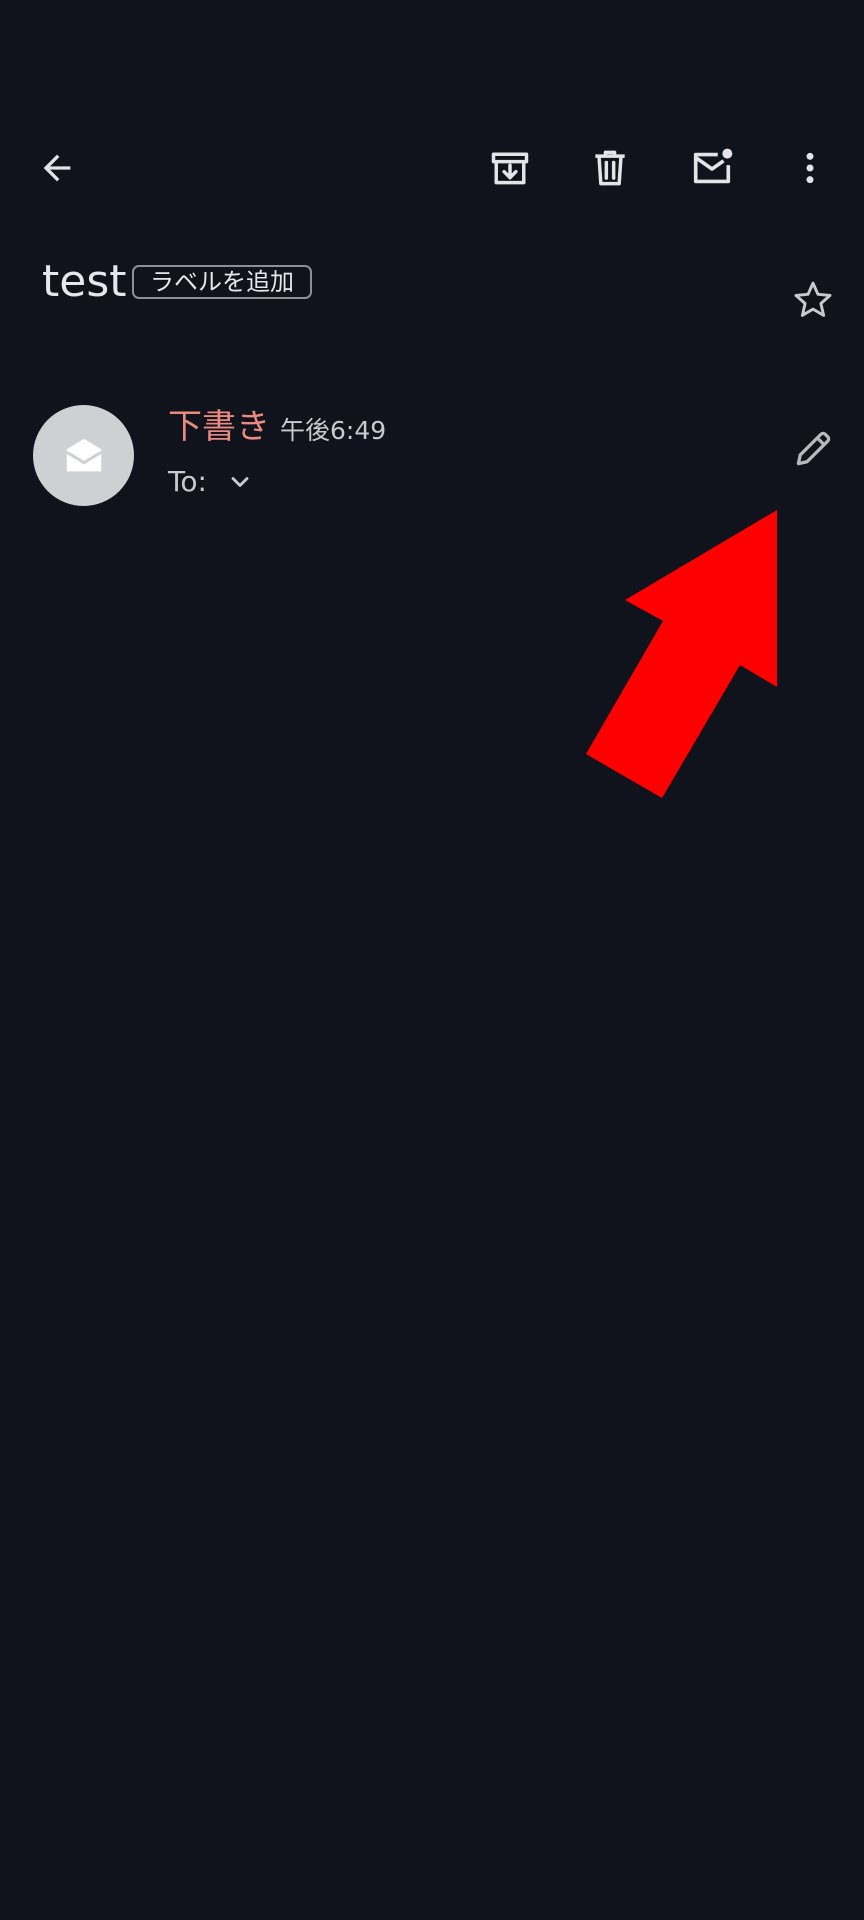 The width and height of the screenshot is (864, 1920). I want to click on star-button, so click(813, 300).